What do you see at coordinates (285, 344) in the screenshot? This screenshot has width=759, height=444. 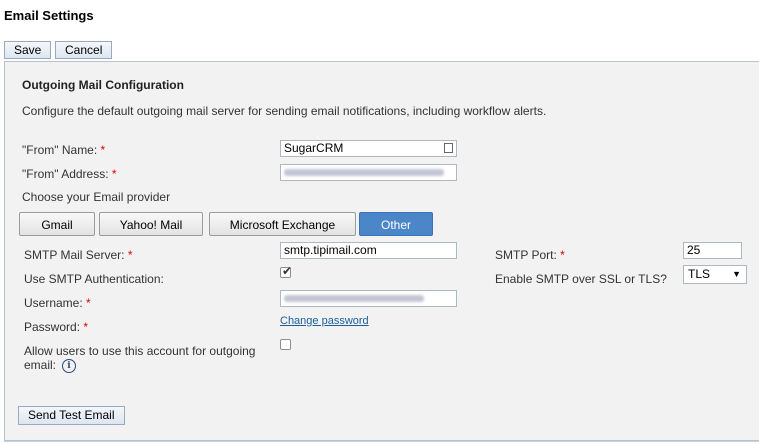 I see `allow-users-checkbox` at bounding box center [285, 344].